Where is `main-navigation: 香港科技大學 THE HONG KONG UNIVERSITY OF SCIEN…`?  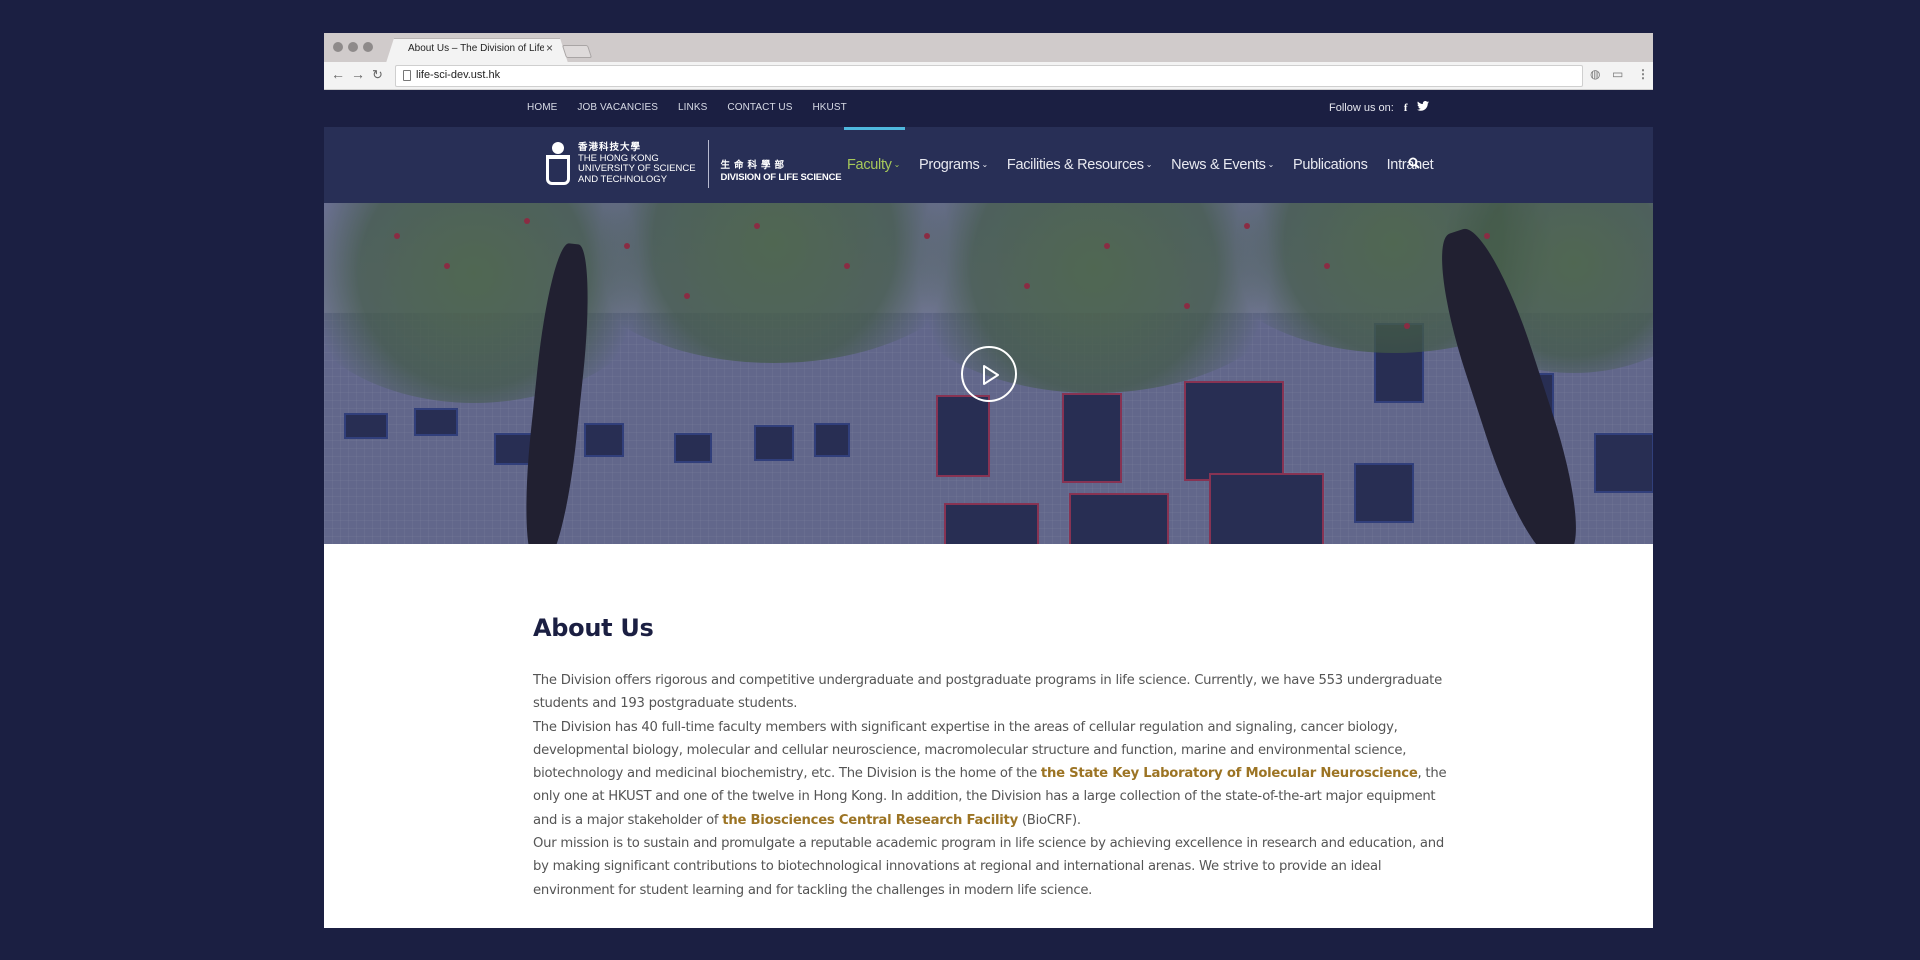
main-navigation: 香港科技大學 THE HONG KONG UNIVERSITY OF SCIEN… is located at coordinates (988, 165).